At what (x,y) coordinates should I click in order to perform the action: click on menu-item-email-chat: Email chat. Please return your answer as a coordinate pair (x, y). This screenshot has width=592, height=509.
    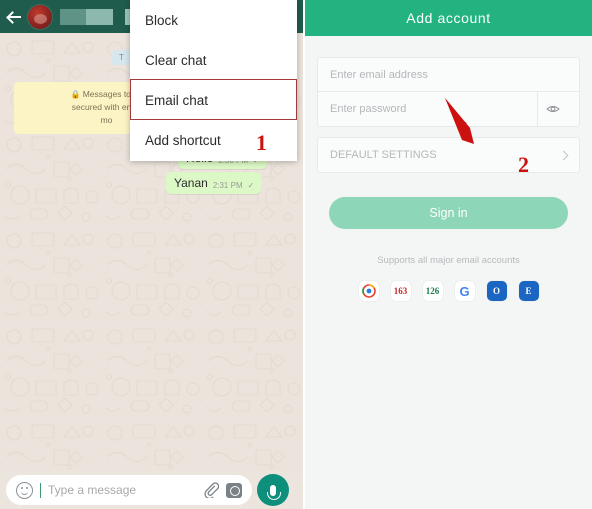
    Looking at the image, I should click on (213, 100).